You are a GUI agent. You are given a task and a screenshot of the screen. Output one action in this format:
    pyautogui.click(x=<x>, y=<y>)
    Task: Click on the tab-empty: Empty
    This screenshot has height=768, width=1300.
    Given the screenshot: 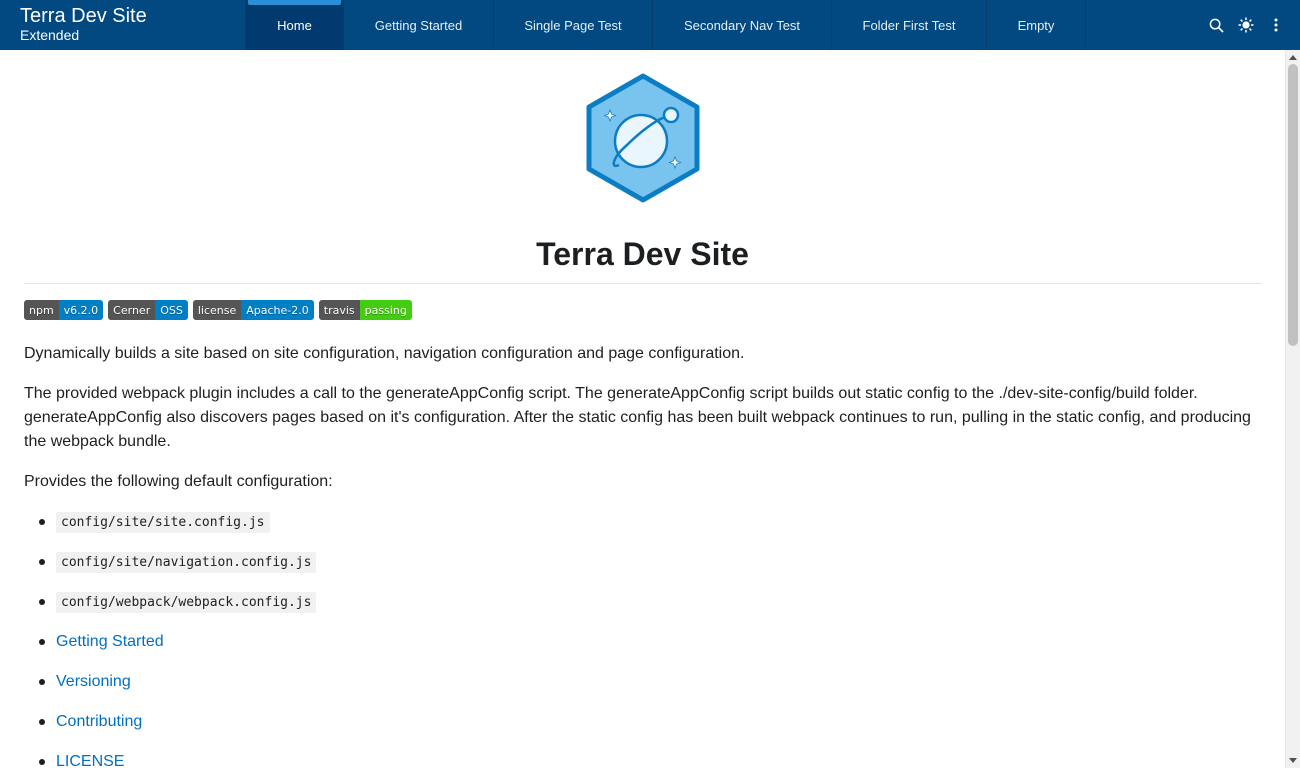 What is the action you would take?
    pyautogui.click(x=1036, y=25)
    